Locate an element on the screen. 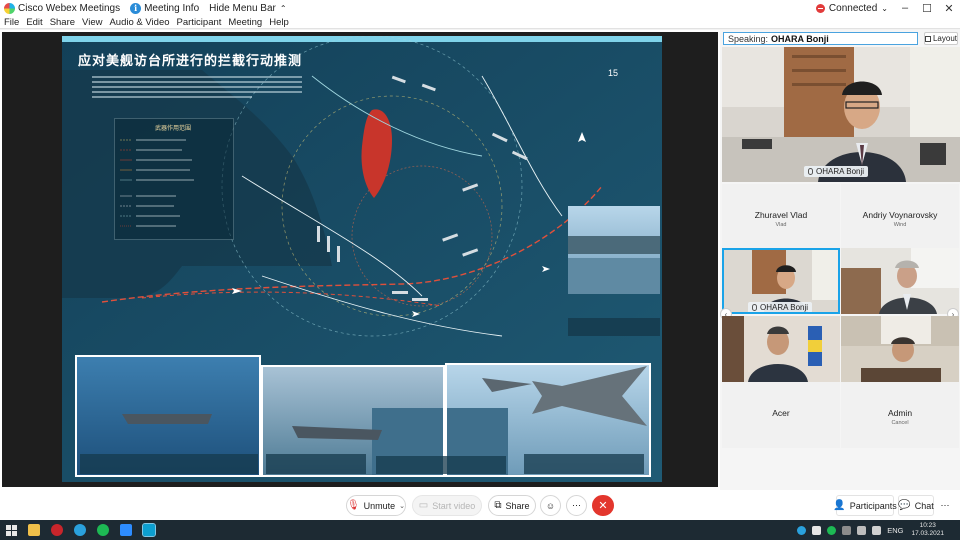 This screenshot has width=960, height=540. clock-date: 17.03.2021 is located at coordinates (927, 533).